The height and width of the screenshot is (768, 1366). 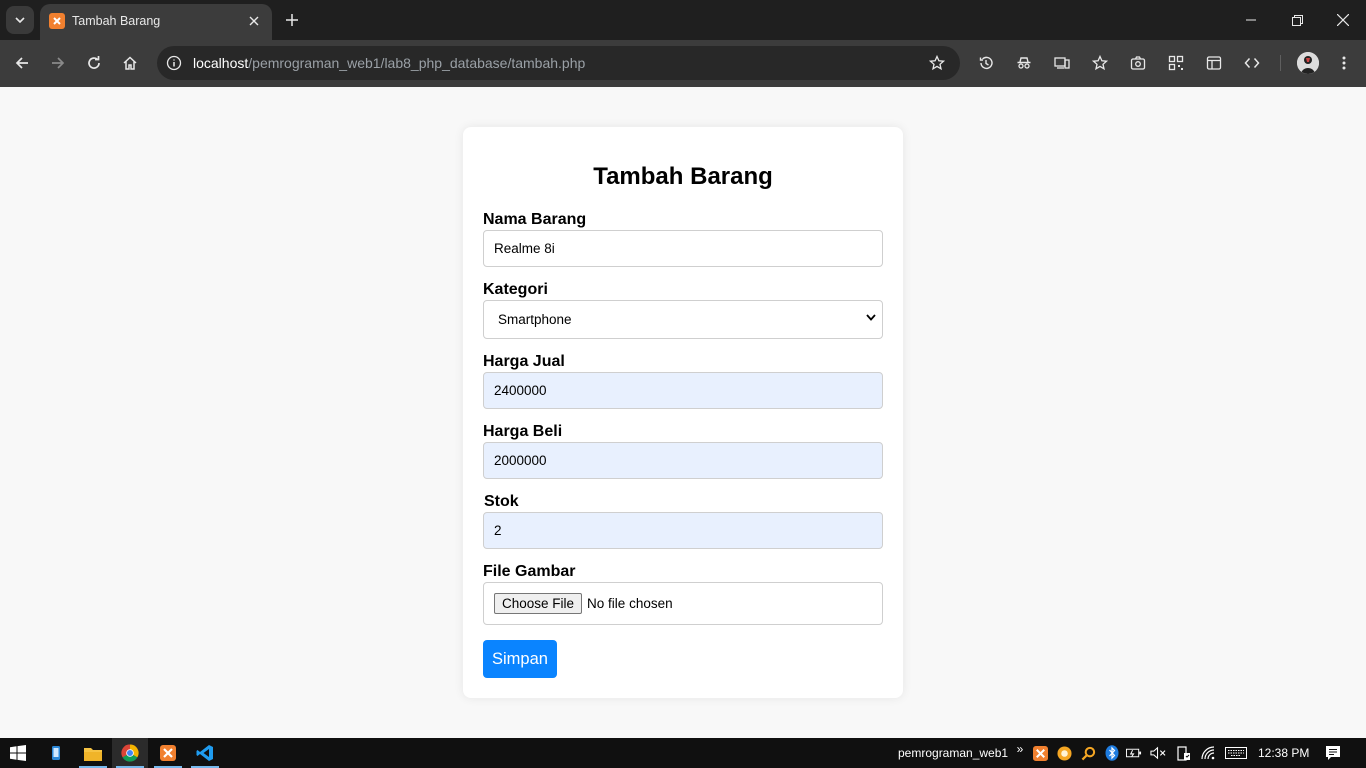 What do you see at coordinates (1214, 63) in the screenshot?
I see `side-panel-icon` at bounding box center [1214, 63].